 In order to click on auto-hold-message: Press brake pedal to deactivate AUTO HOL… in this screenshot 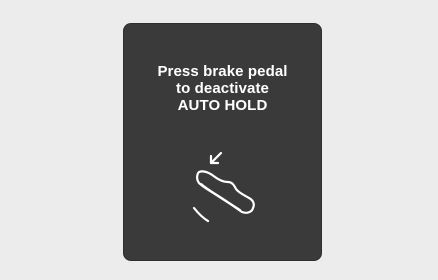, I will do `click(222, 88)`.